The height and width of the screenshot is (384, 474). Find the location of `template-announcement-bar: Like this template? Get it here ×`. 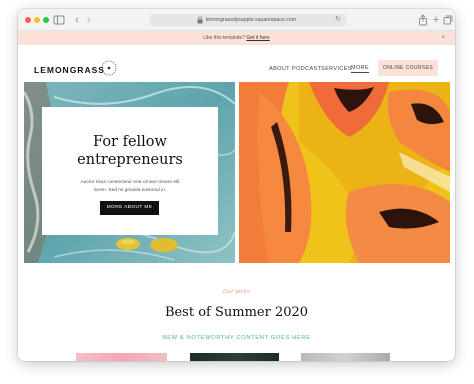

template-announcement-bar: Like this template? Get it here × is located at coordinates (236, 38).